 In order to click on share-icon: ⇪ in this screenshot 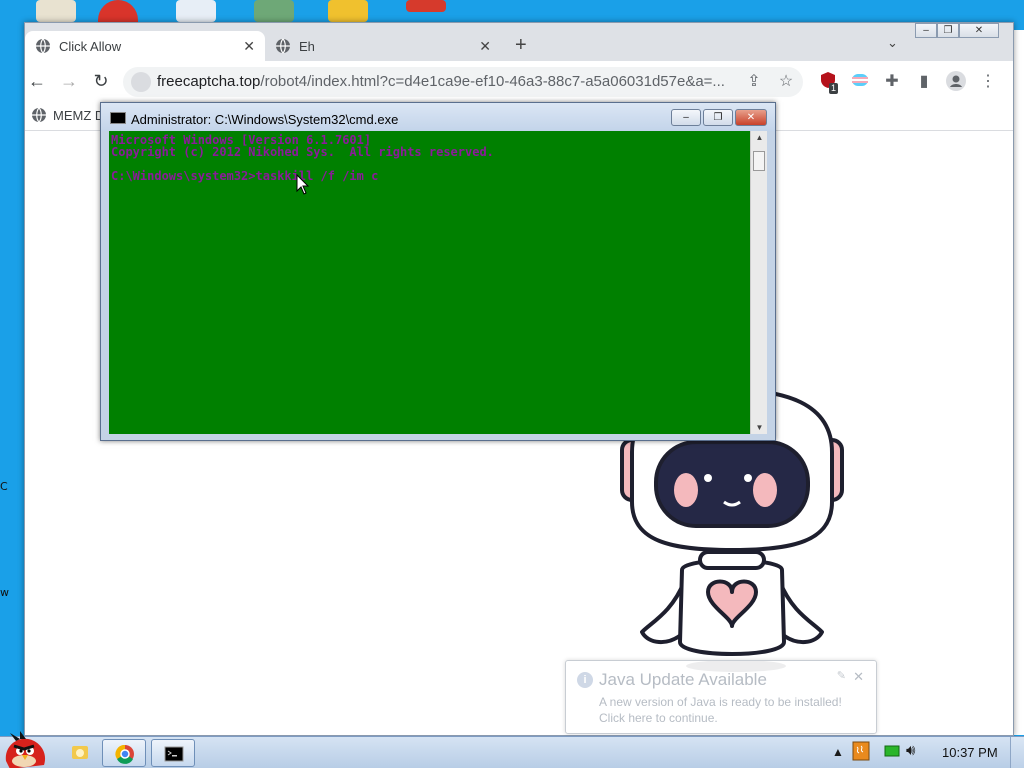, I will do `click(754, 82)`.